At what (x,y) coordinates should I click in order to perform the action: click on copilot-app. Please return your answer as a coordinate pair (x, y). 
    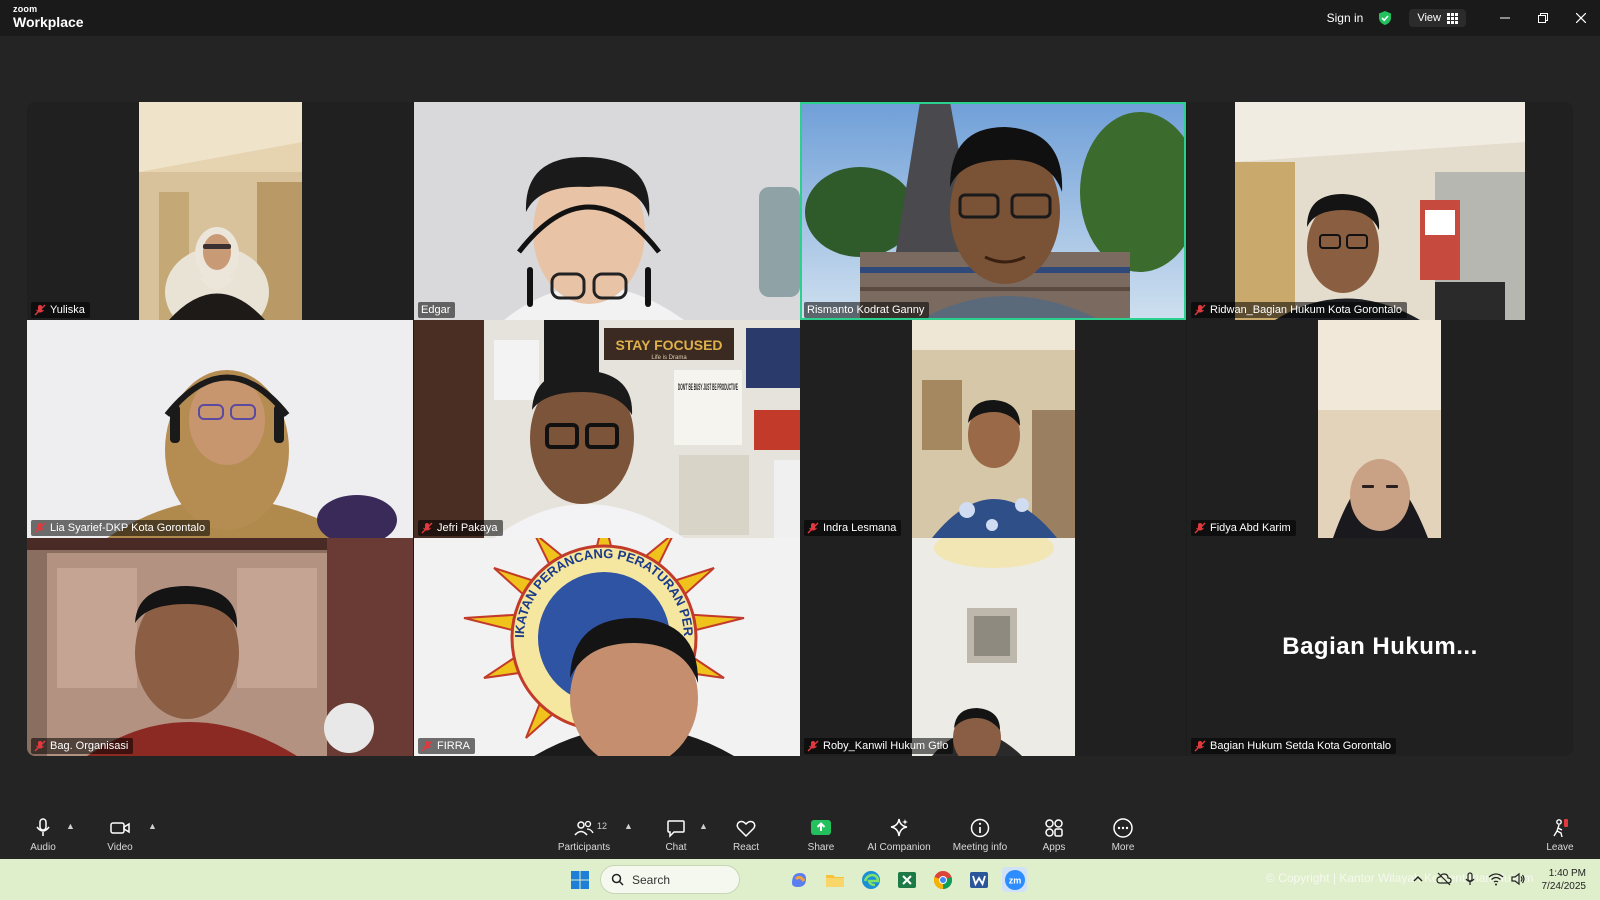
    Looking at the image, I should click on (798, 879).